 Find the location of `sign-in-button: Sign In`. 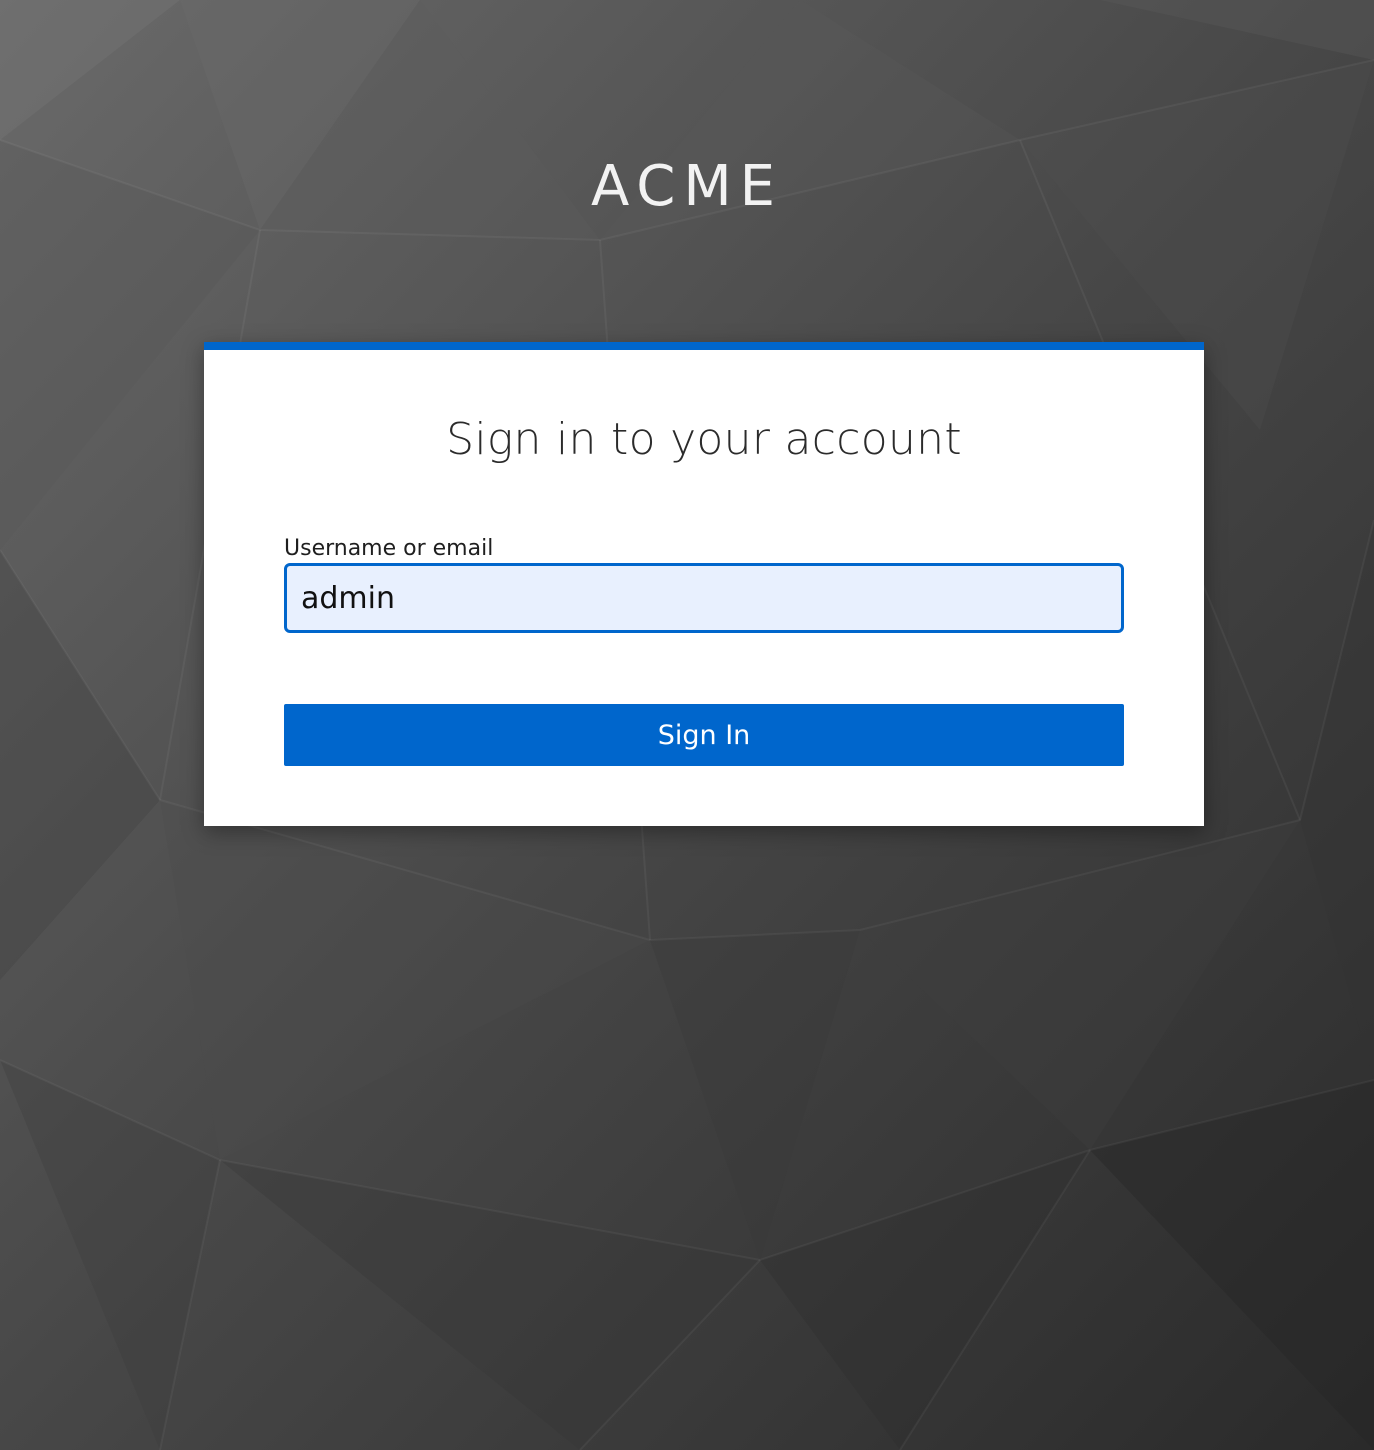

sign-in-button: Sign In is located at coordinates (704, 735).